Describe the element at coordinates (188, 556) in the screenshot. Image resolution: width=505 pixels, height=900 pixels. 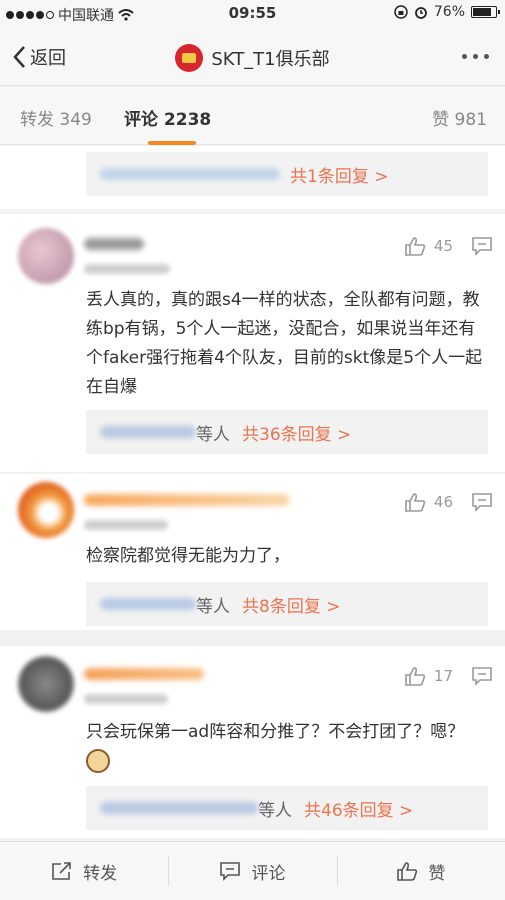
I see `comment-text: 检察院都觉得无能为力了，` at that location.